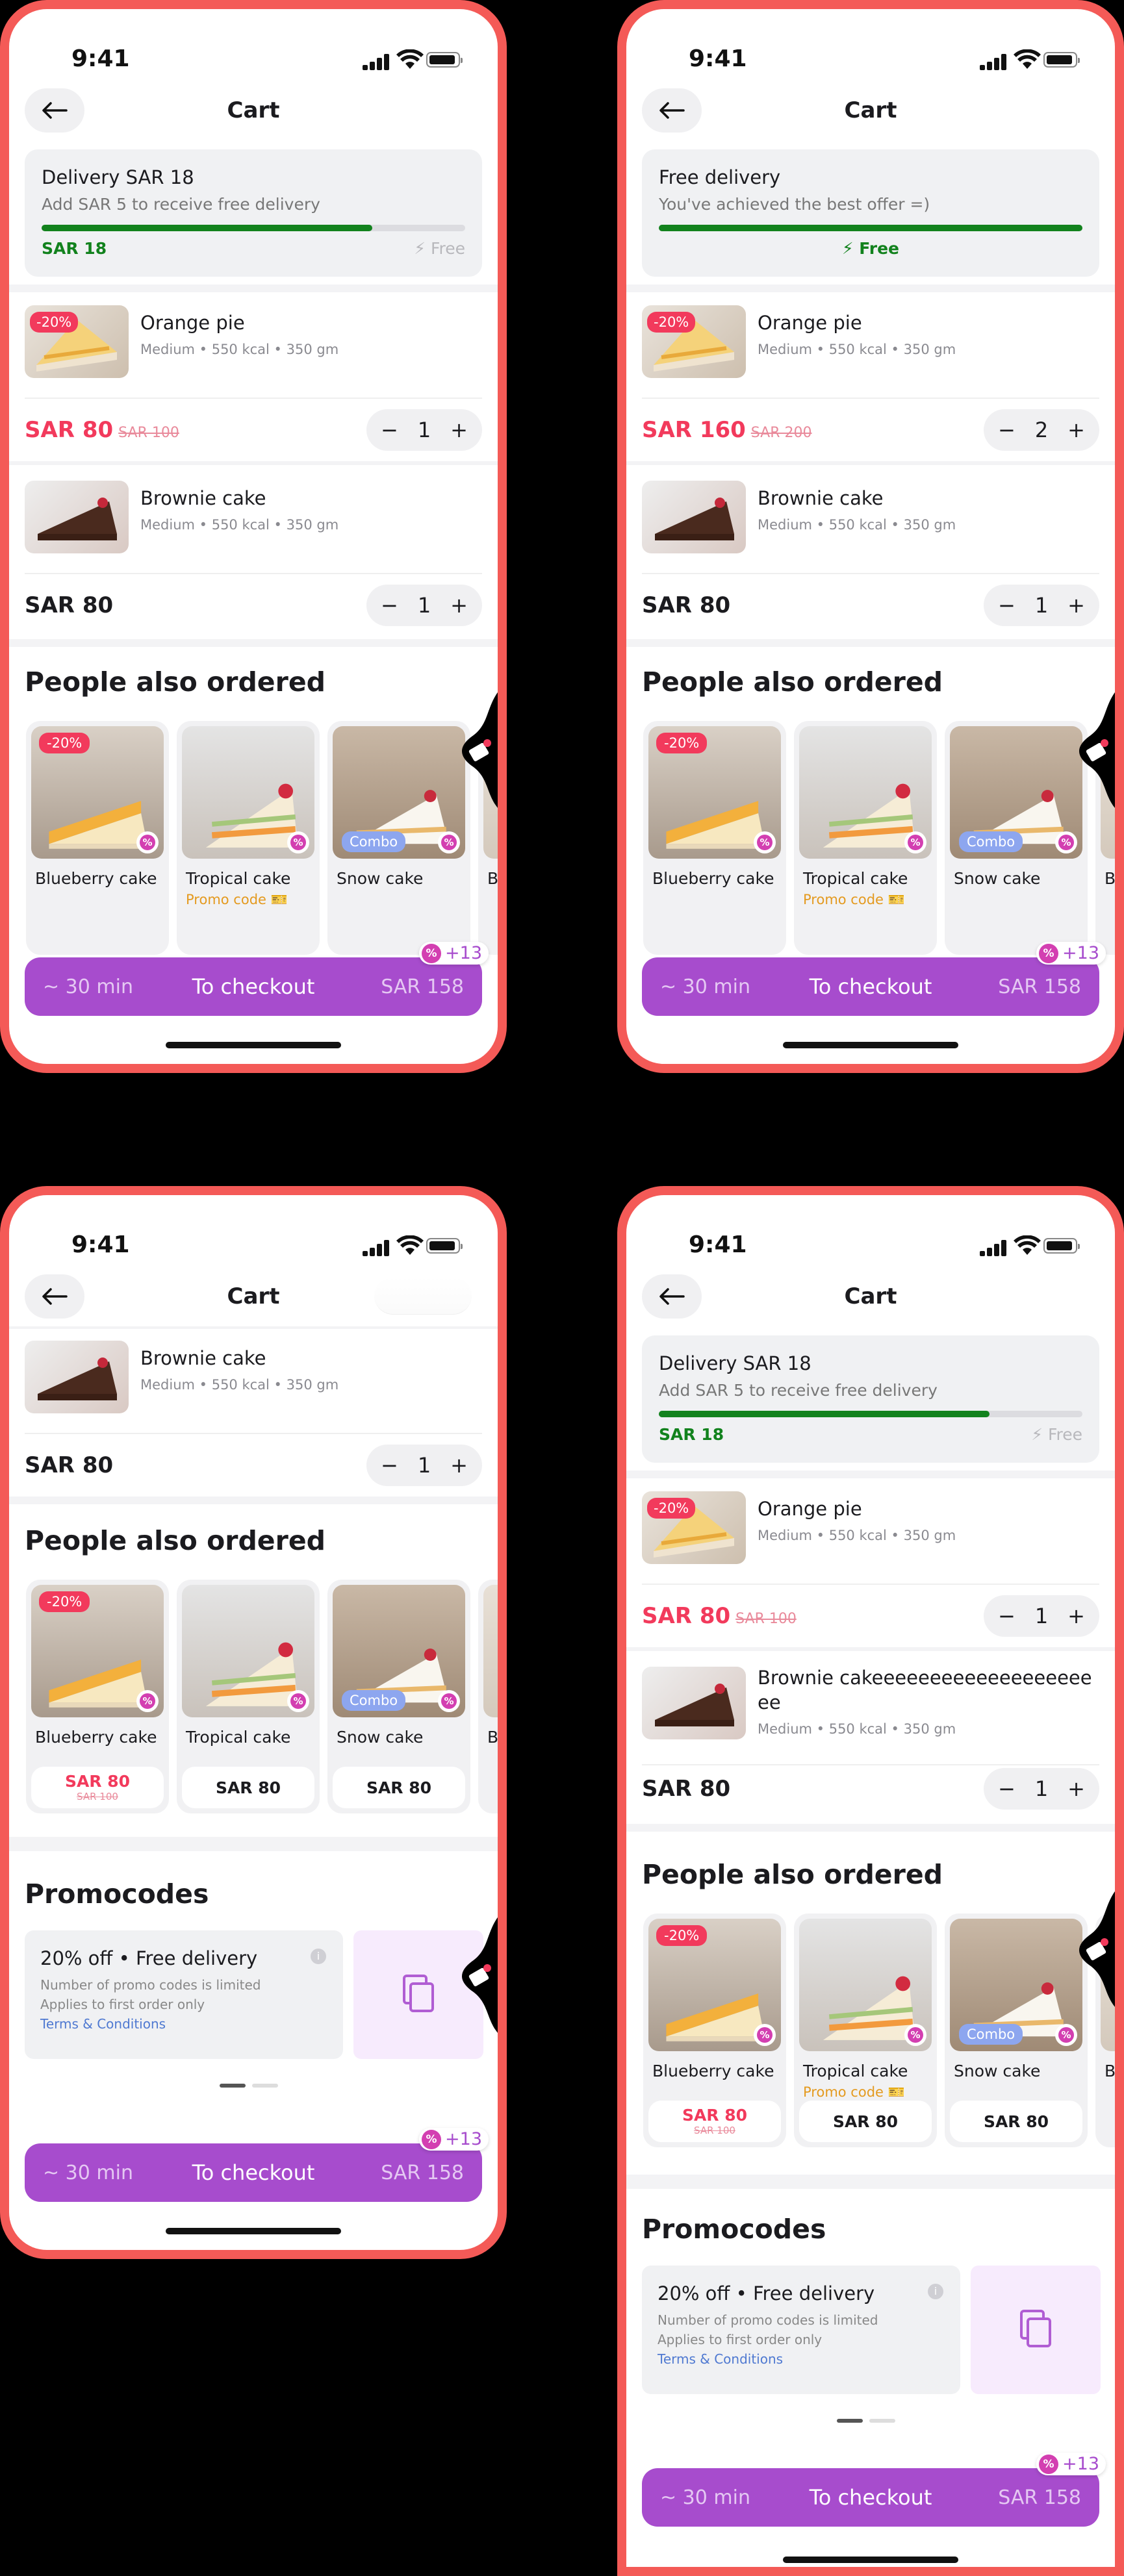 The image size is (1124, 2576). I want to click on product-card: % Tropical cake Promo code 🎫 SAR 80, so click(865, 2030).